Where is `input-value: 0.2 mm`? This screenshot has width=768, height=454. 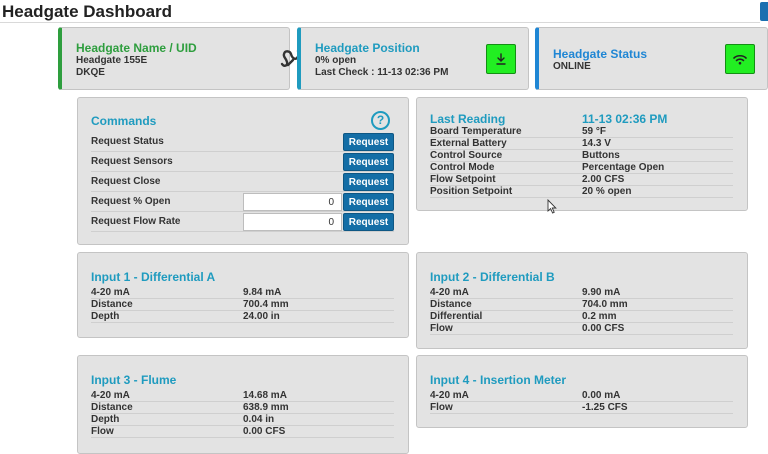 input-value: 0.2 mm is located at coordinates (599, 316).